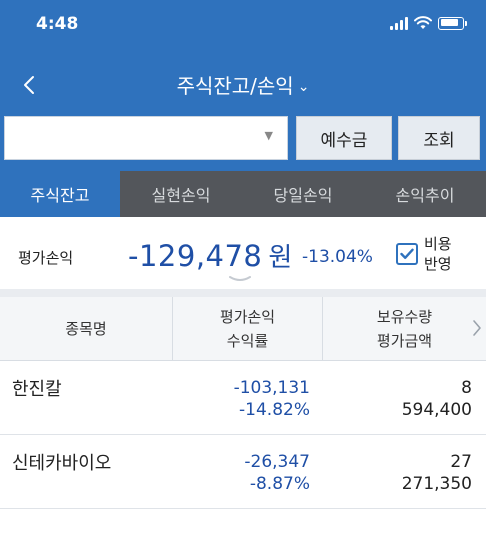 The image size is (486, 534). I want to click on header-rate-label: 수익률, so click(247, 341).